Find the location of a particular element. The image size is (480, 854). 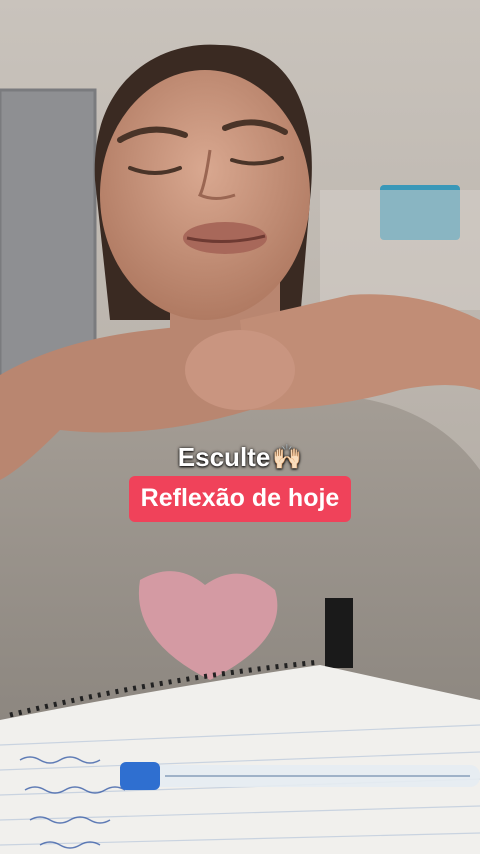

caption-title-text: Esculte is located at coordinates (224, 457).